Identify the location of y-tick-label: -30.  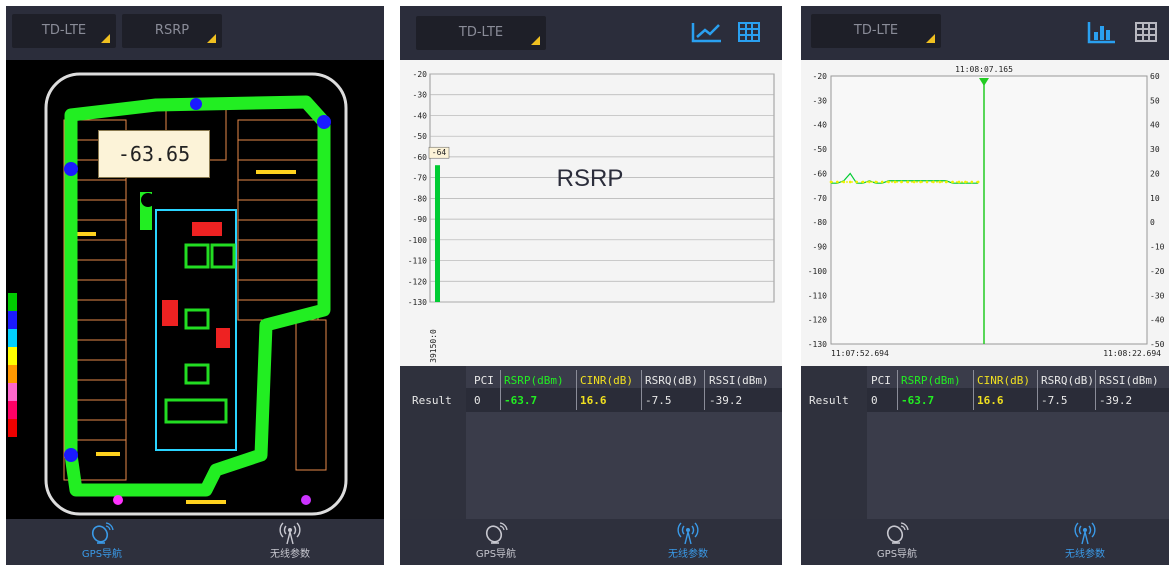
(420, 95).